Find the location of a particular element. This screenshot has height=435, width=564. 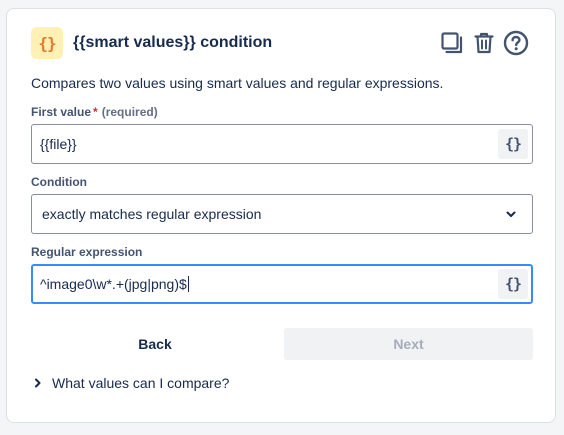

first-value-input: {{file}} {} is located at coordinates (282, 144).